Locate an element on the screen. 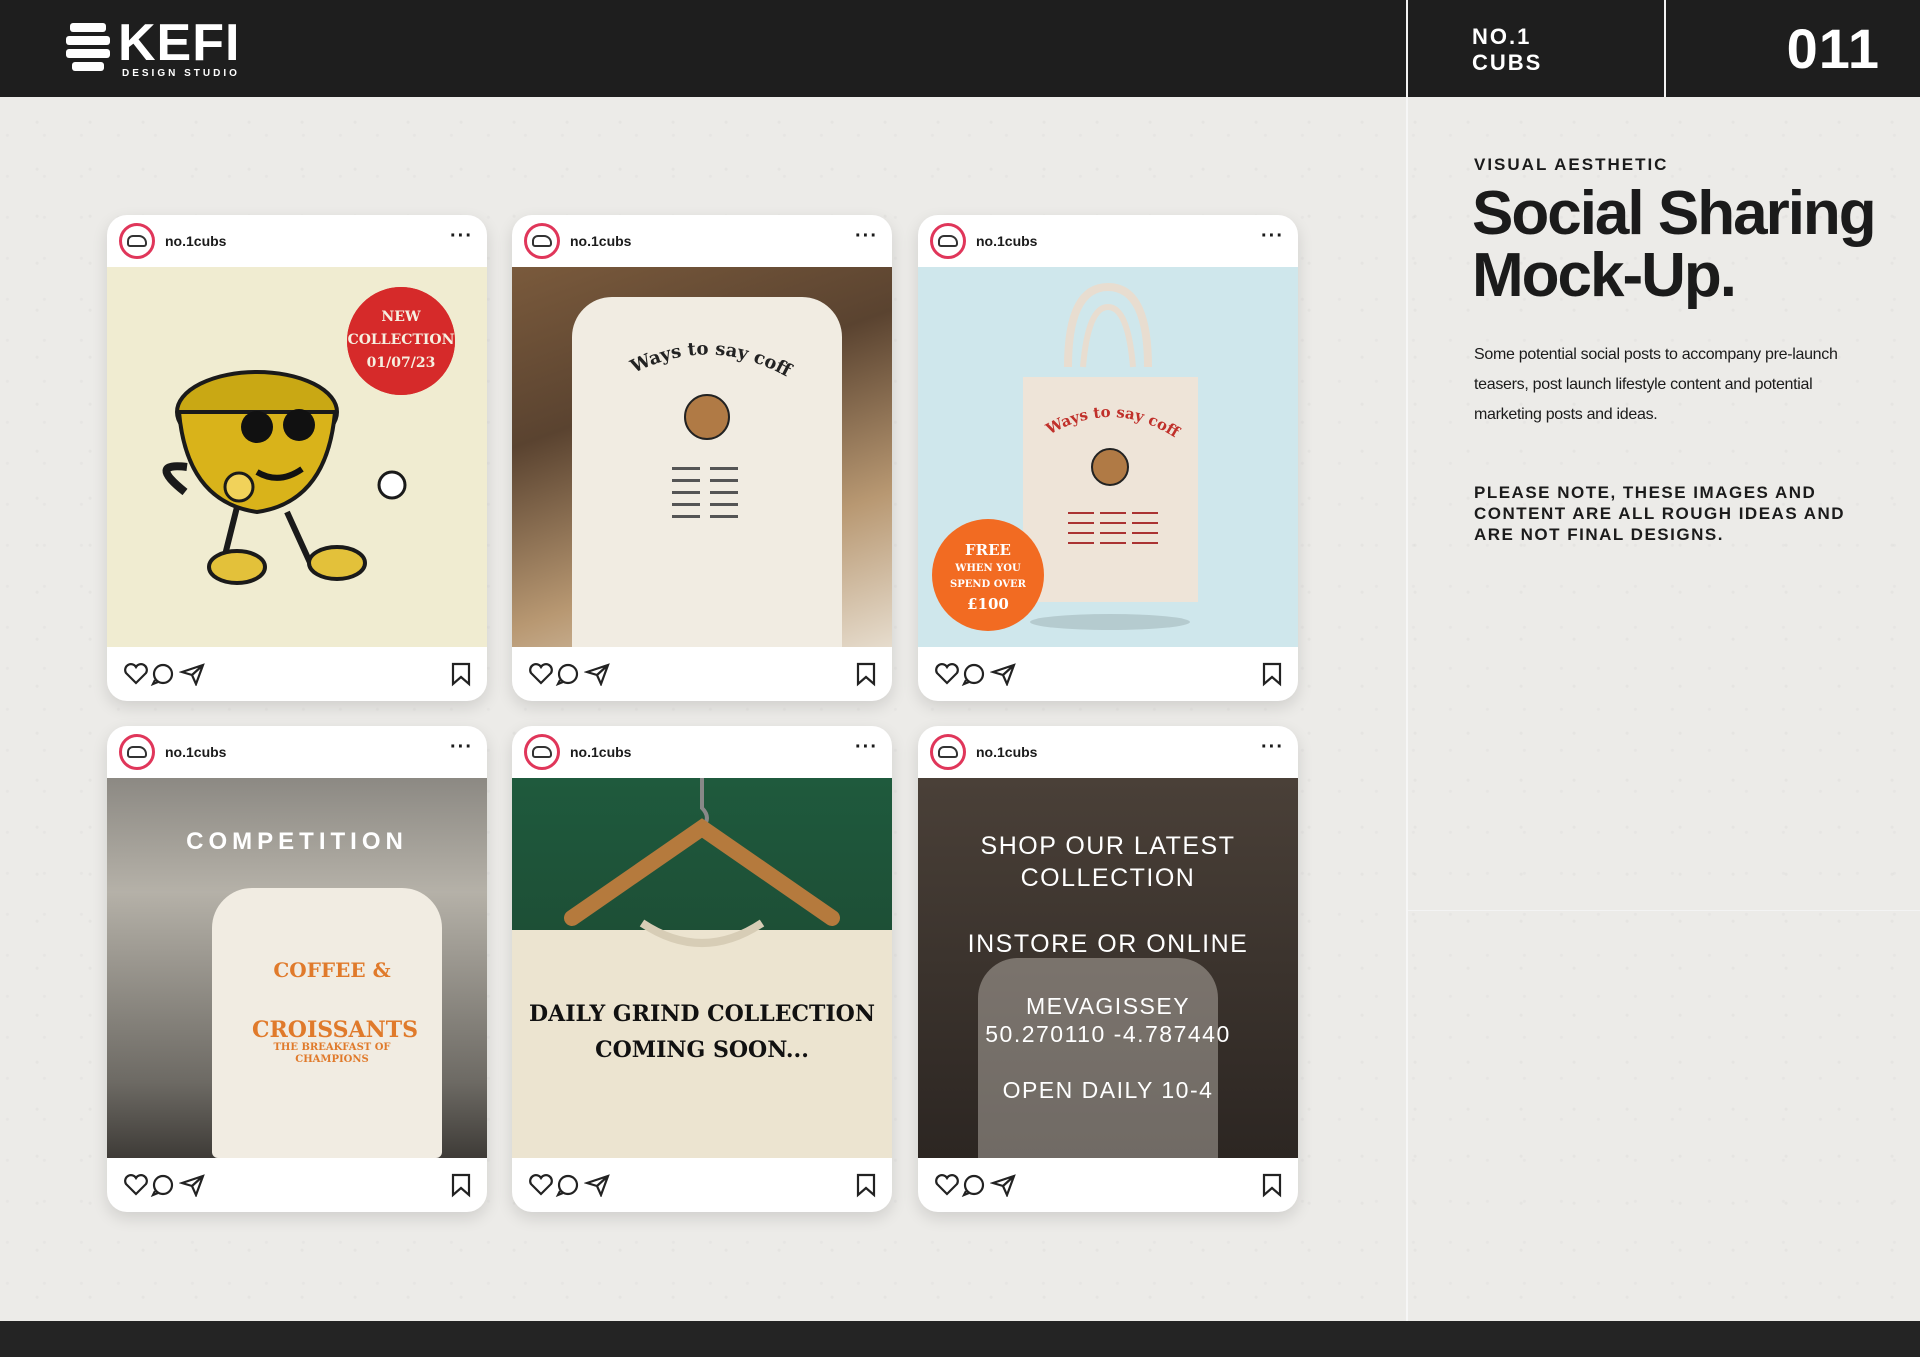 Image resolution: width=1920 pixels, height=1357 pixels. new-collection-badge: NEW COLLECTION 01/07/23 is located at coordinates (401, 341).